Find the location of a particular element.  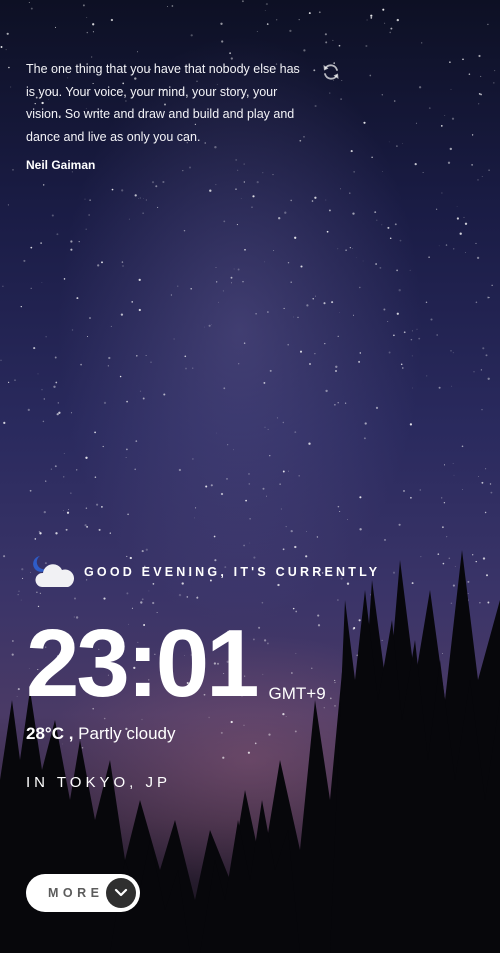

refresh-icon is located at coordinates (331, 72).